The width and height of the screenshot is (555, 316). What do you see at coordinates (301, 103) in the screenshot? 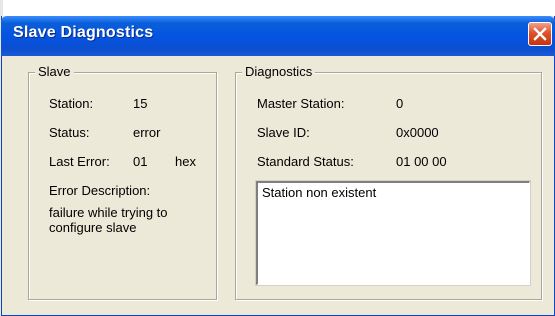
I see `master-station-label: Master Station:` at bounding box center [301, 103].